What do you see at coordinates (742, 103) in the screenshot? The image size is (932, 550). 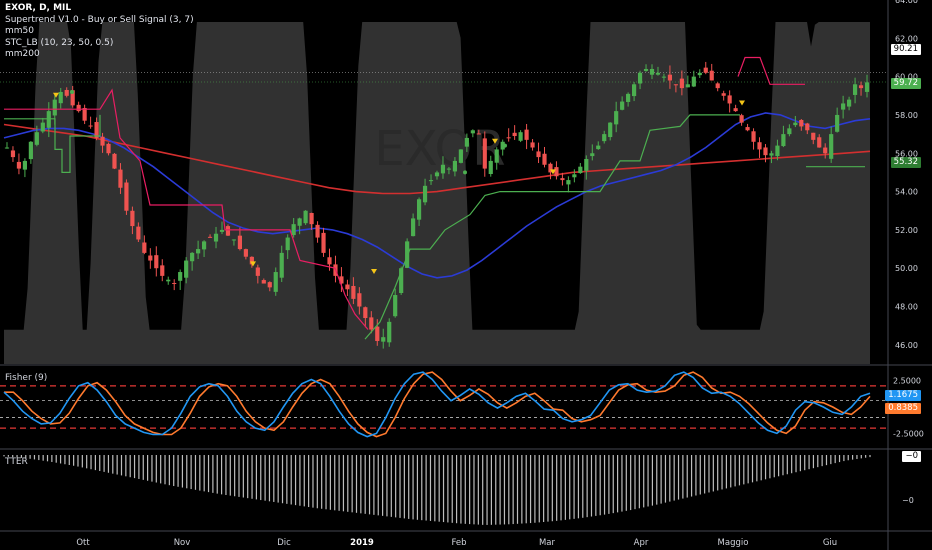 I see `sell-signal-marker` at bounding box center [742, 103].